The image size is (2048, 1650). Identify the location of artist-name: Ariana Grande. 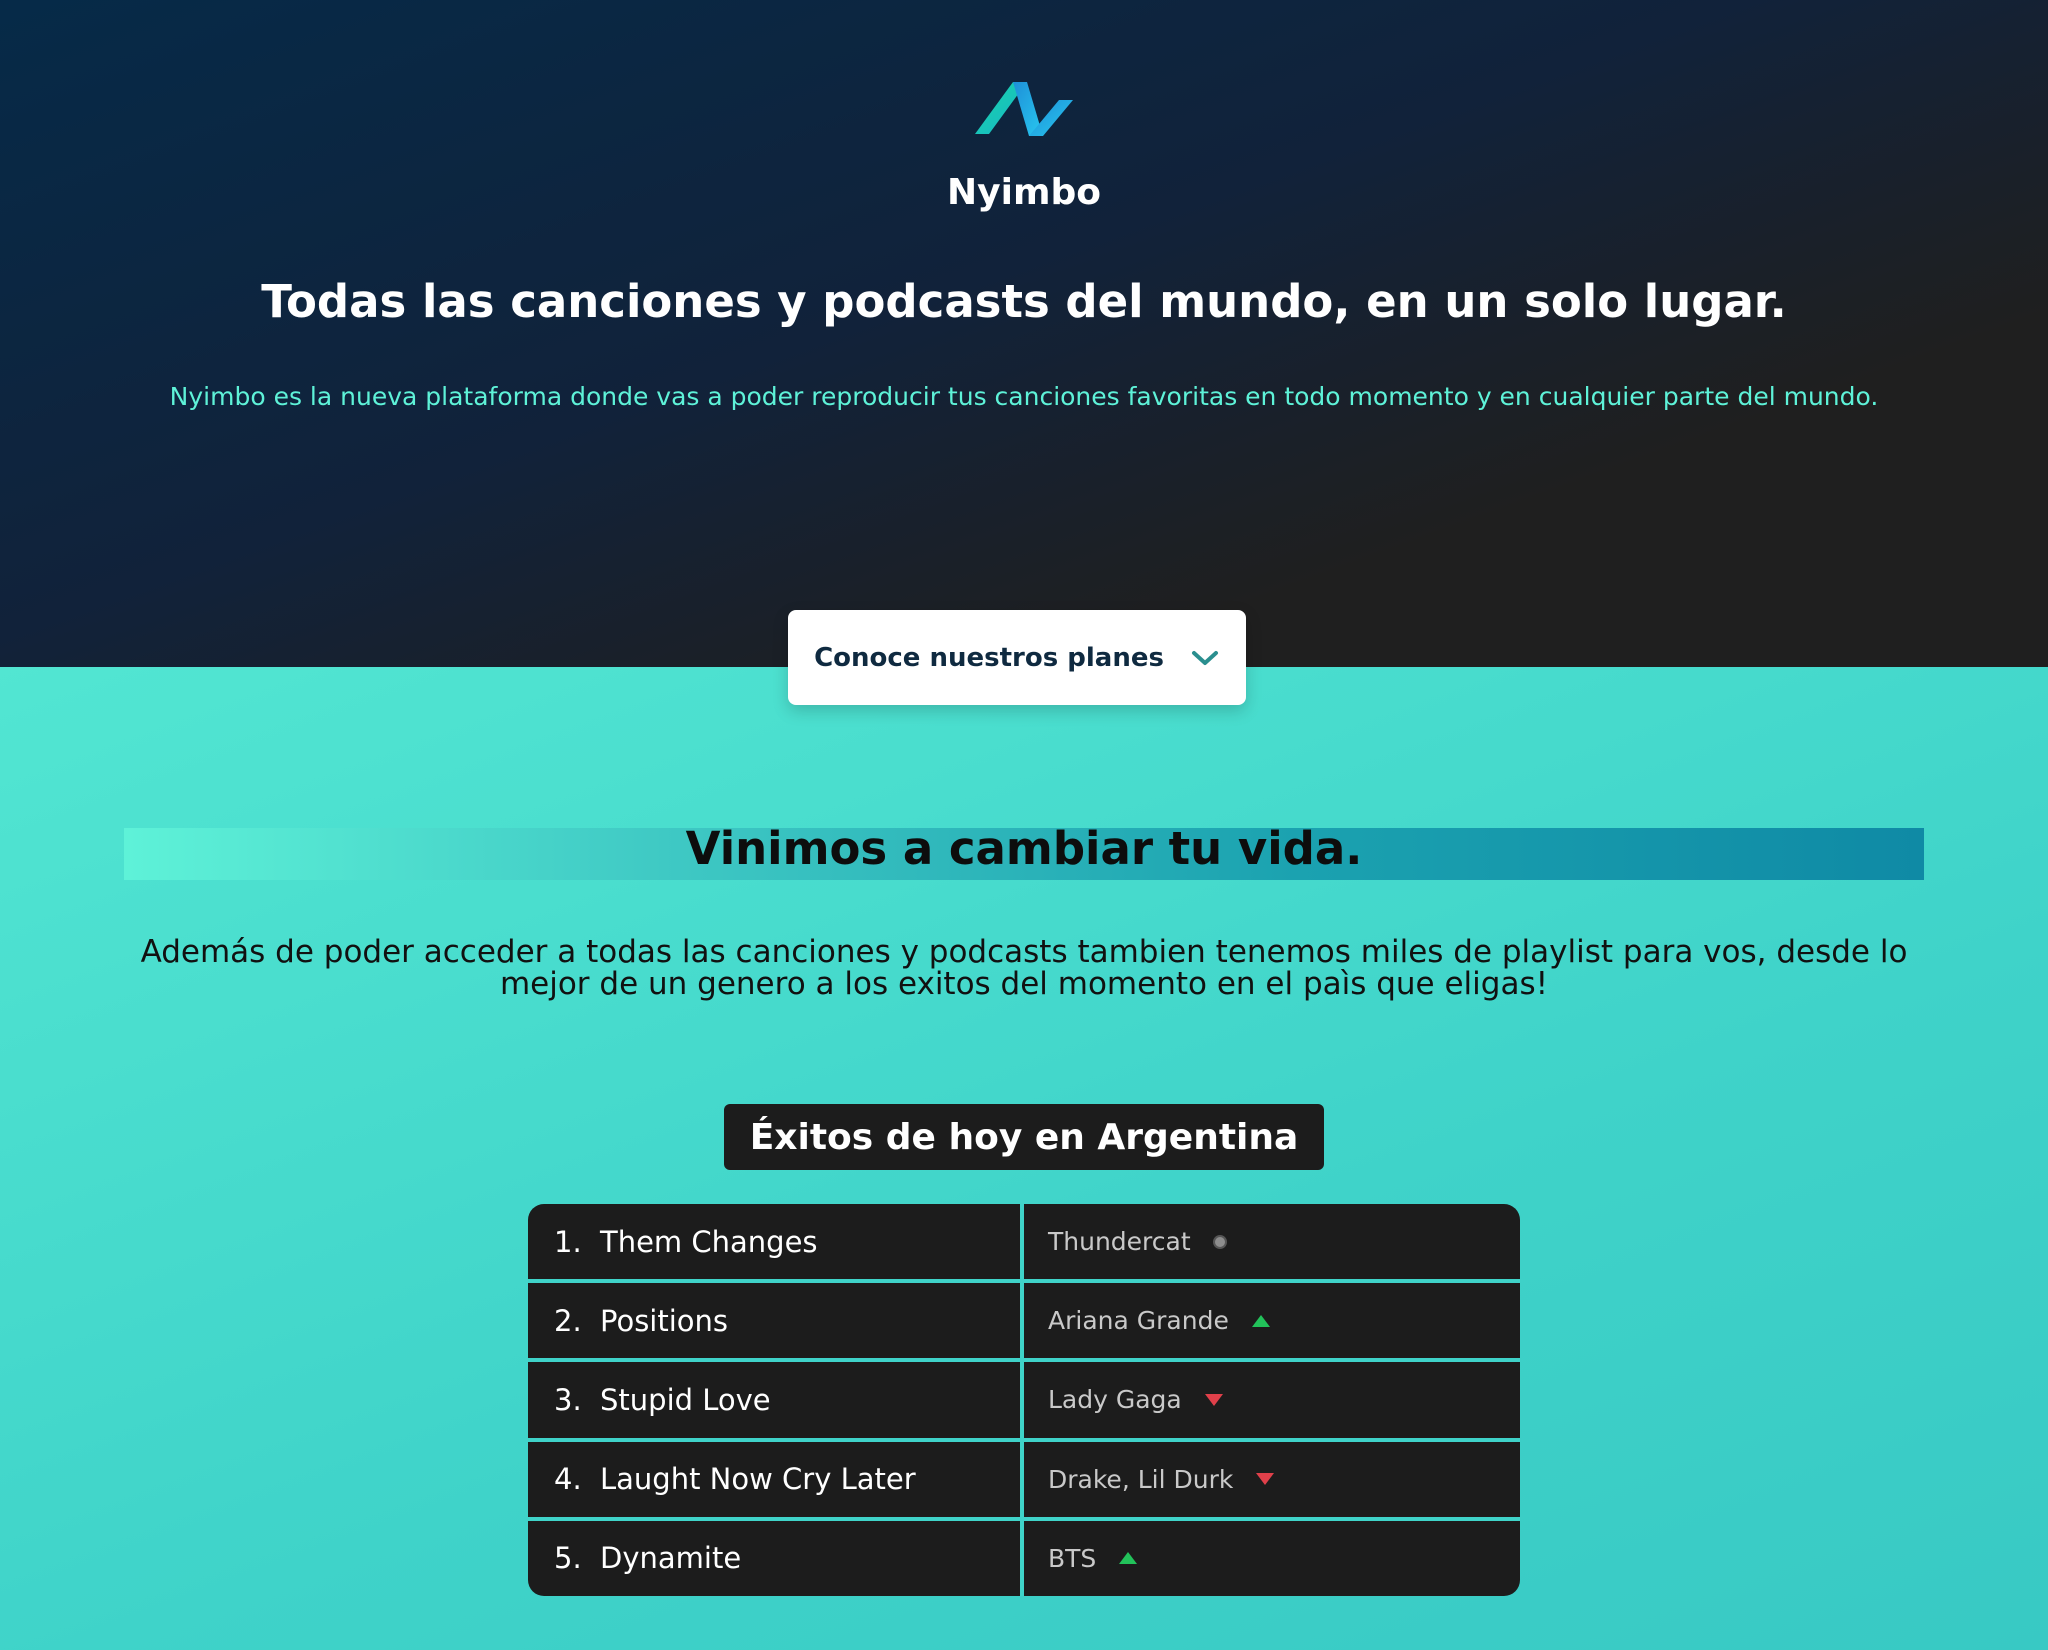
(1138, 1321).